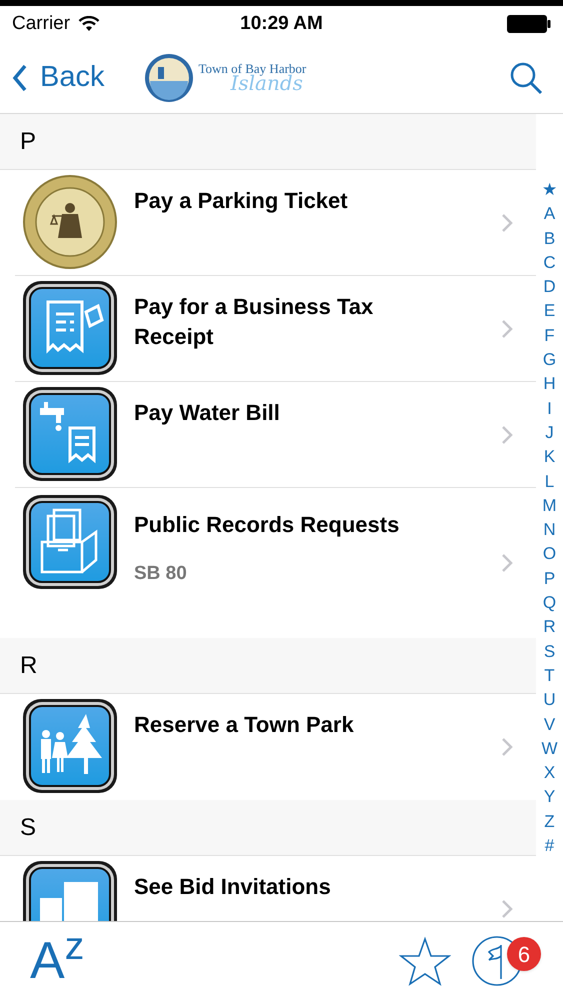 Image resolution: width=563 pixels, height=1000 pixels. Describe the element at coordinates (550, 773) in the screenshot. I see `index-letter: X` at that location.